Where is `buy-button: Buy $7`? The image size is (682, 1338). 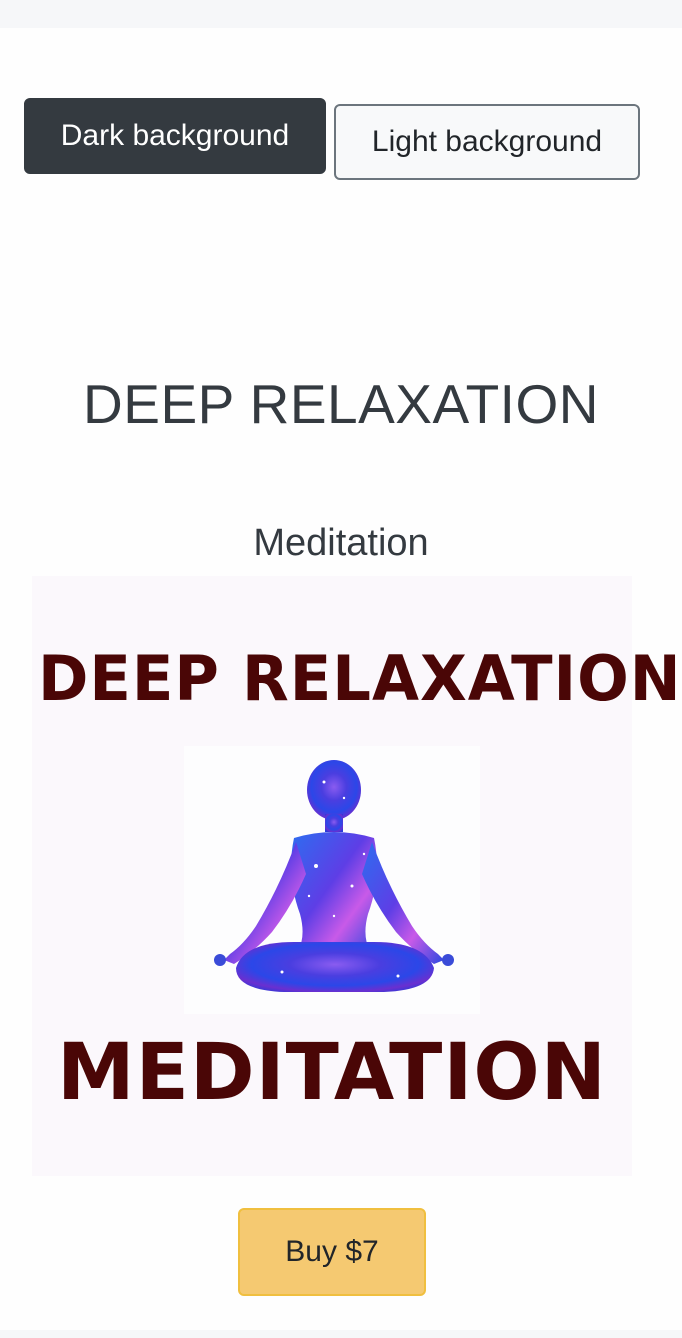
buy-button: Buy $7 is located at coordinates (332, 1252).